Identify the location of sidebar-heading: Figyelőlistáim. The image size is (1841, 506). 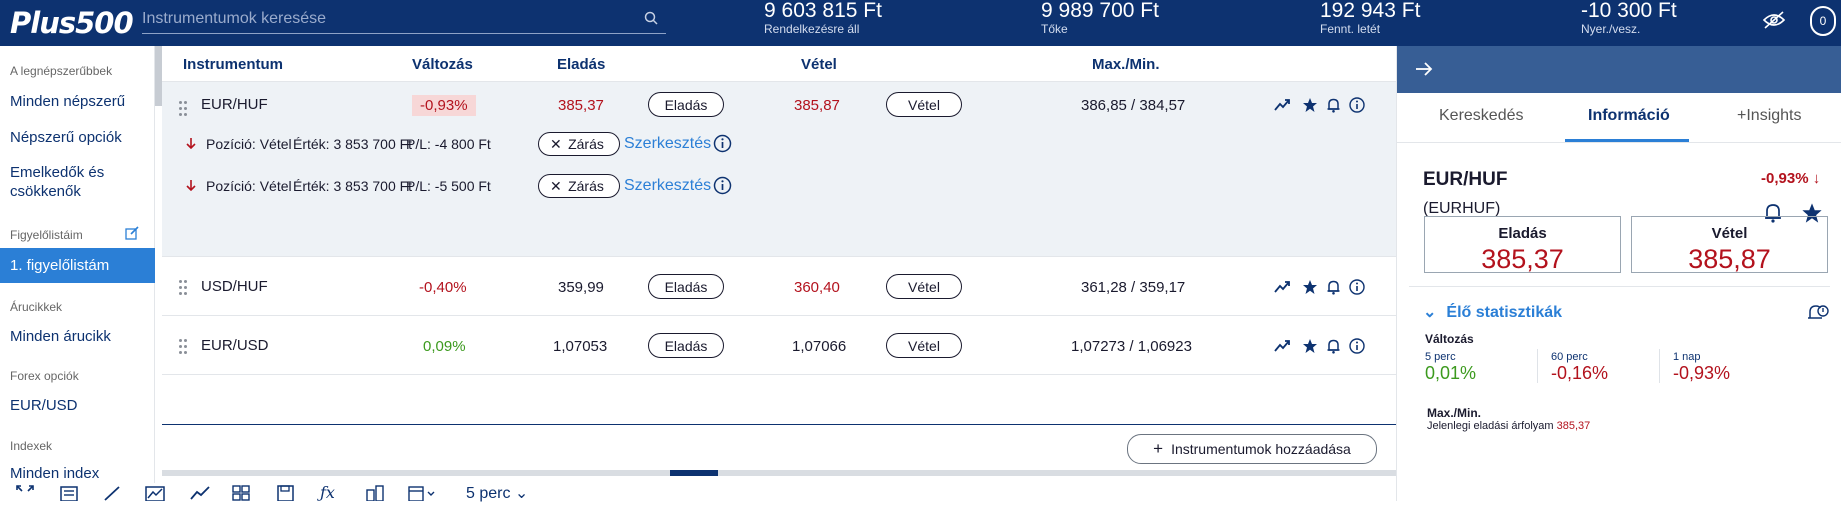
(46, 235).